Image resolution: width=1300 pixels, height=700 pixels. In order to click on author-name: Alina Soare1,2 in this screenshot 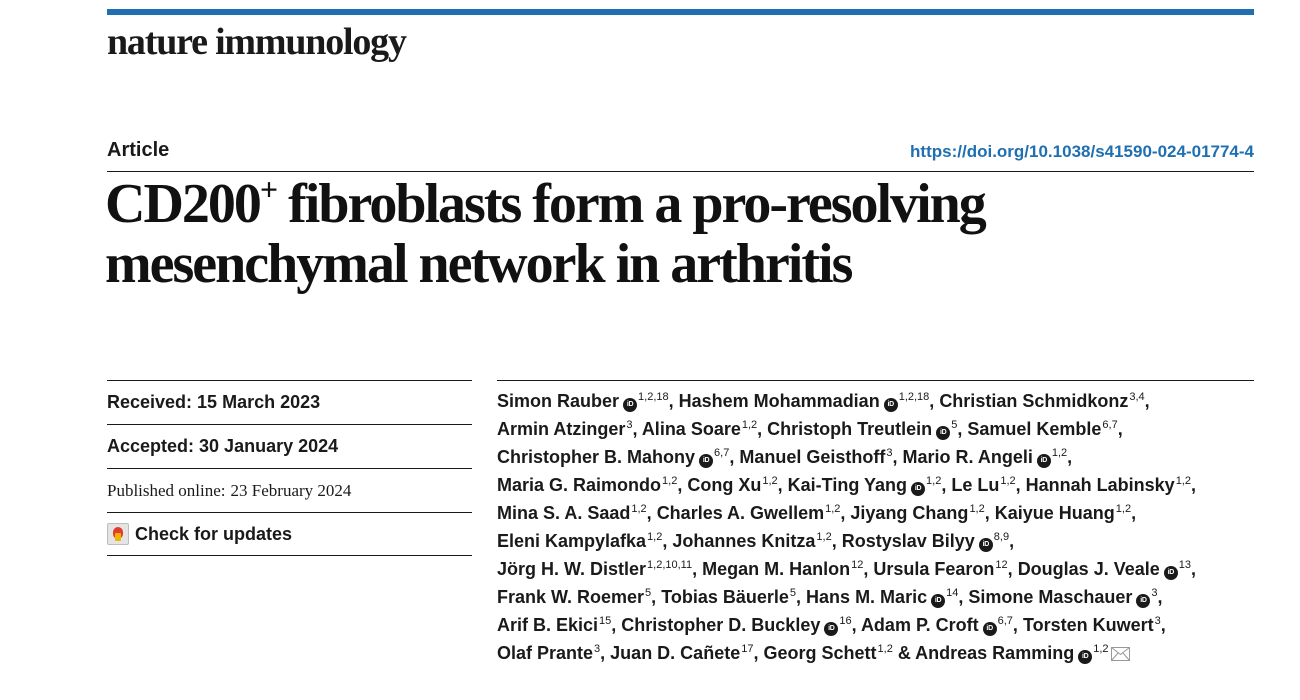, I will do `click(699, 429)`.